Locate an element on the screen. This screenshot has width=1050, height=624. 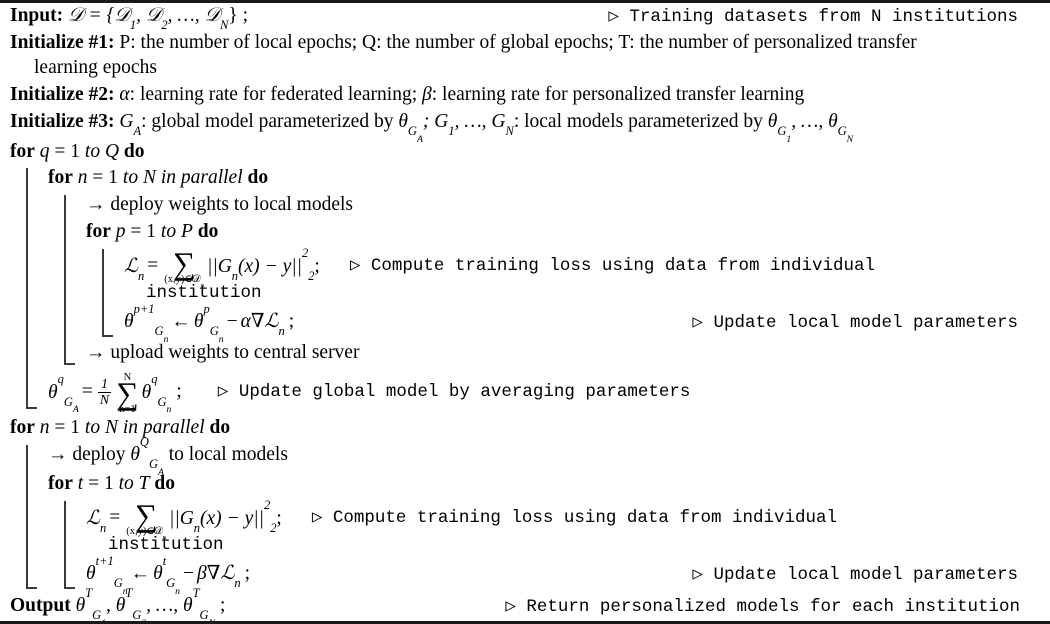
theta-t-rhs-sub-g: G is located at coordinates (171, 583).